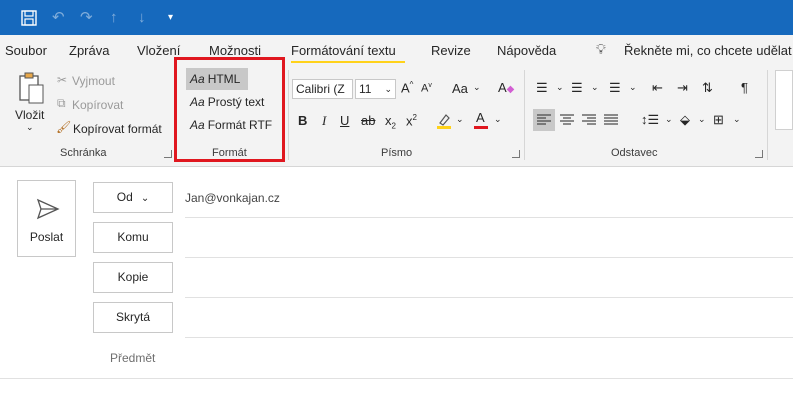 The image size is (793, 400). Describe the element at coordinates (229, 109) in the screenshot. I see `highlight-box` at that location.